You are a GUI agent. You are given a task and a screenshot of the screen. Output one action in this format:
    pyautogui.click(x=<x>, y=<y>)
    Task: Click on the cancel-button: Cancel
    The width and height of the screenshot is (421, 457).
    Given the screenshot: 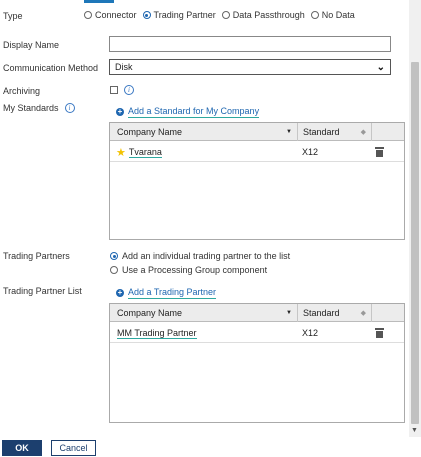 What is the action you would take?
    pyautogui.click(x=73, y=448)
    